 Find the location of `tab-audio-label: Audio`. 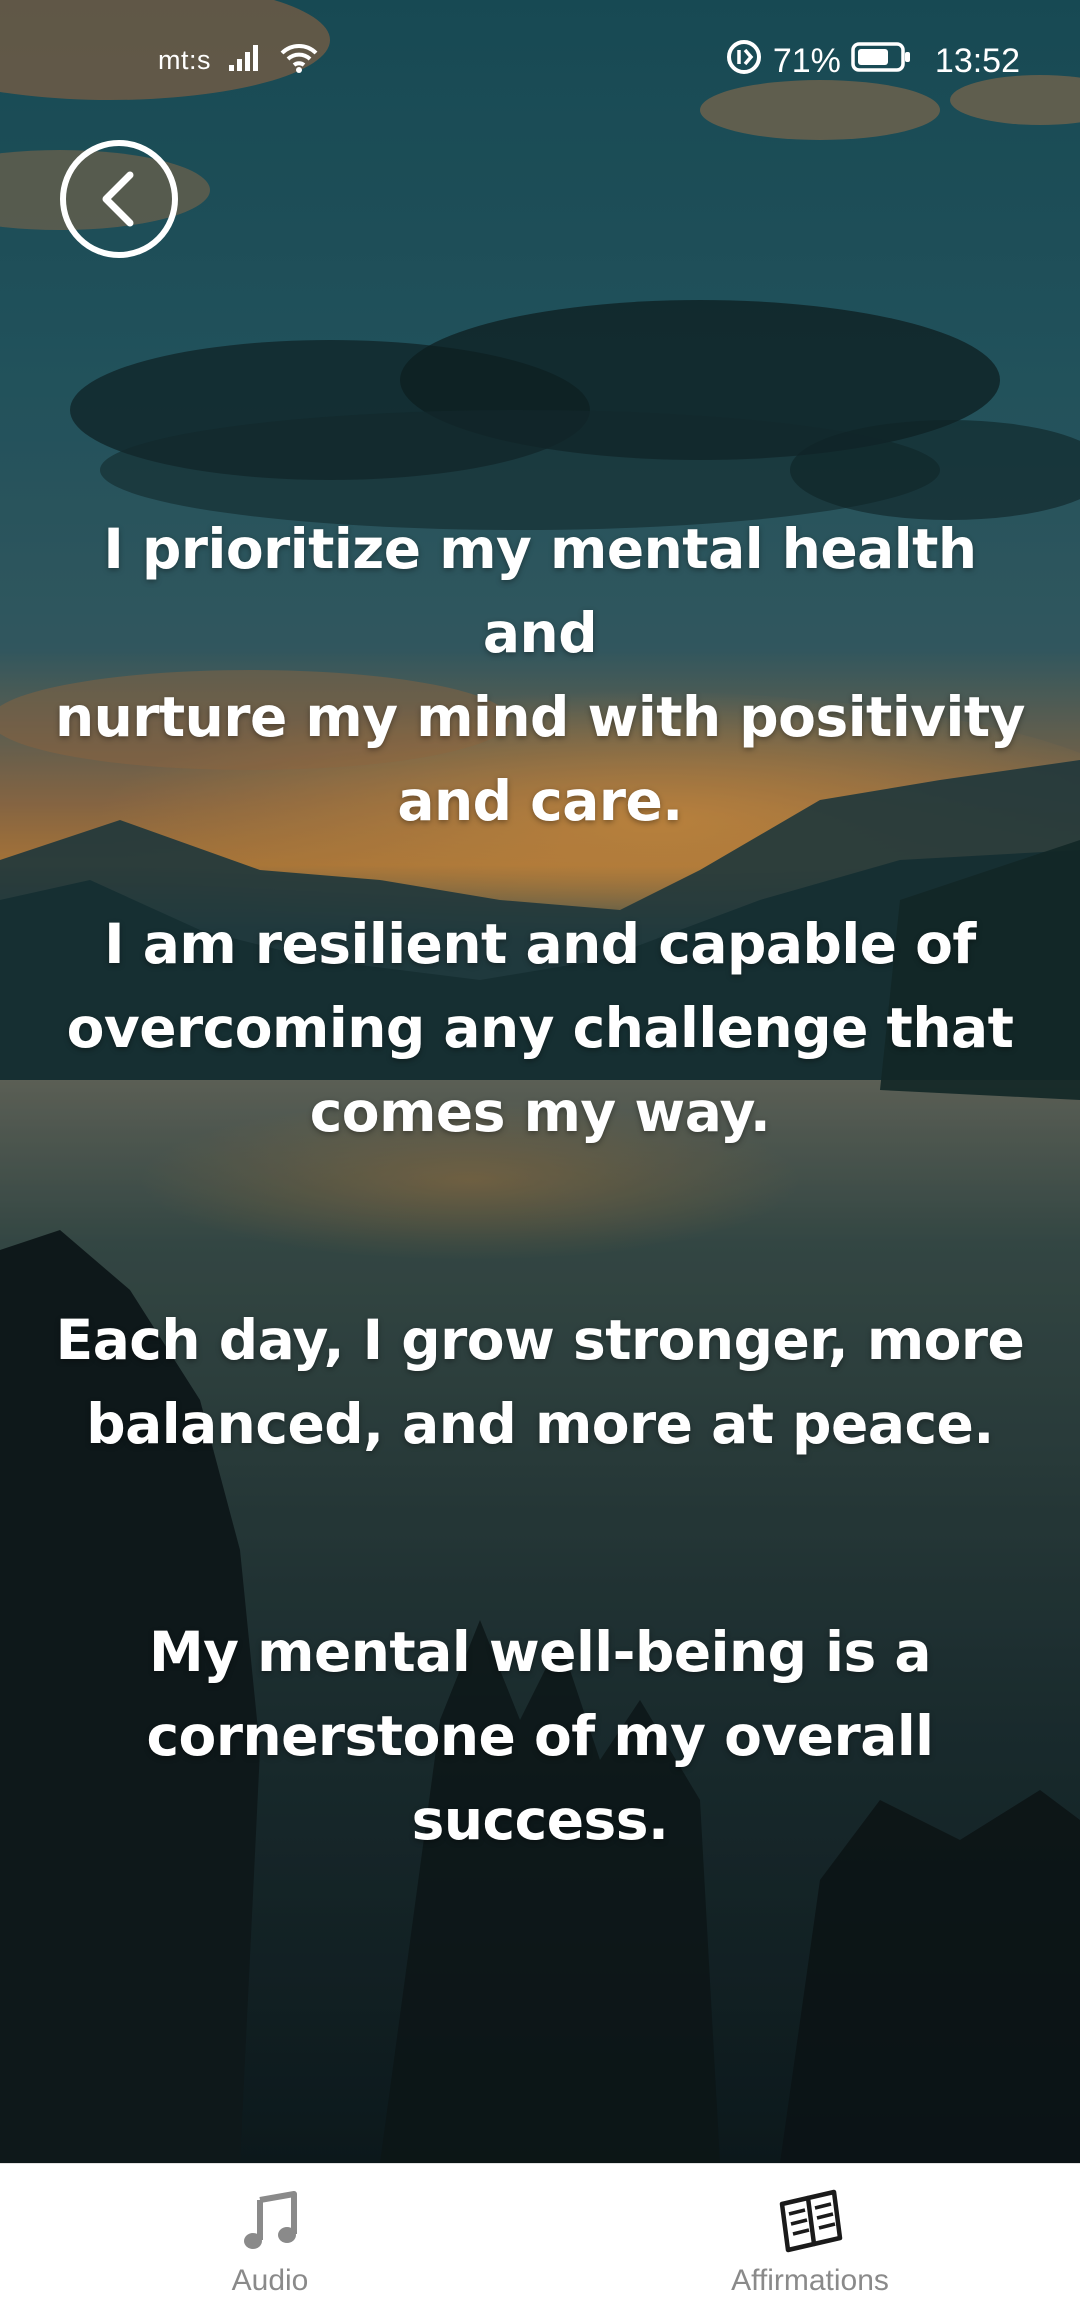

tab-audio-label: Audio is located at coordinates (270, 2280).